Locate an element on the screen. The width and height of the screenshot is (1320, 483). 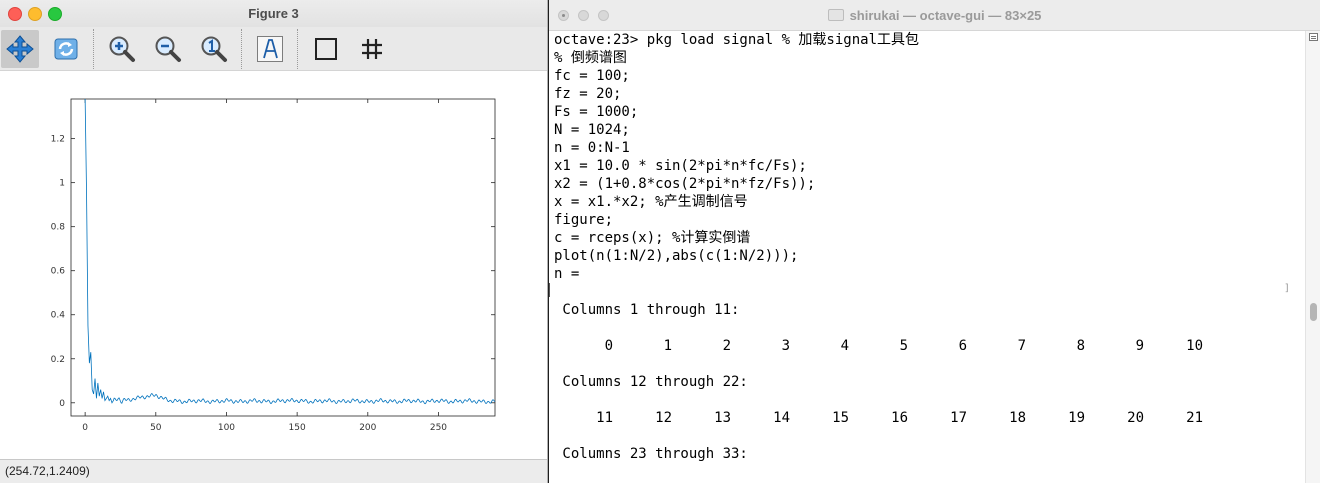
x-tick-label: 200 is located at coordinates (367, 428).